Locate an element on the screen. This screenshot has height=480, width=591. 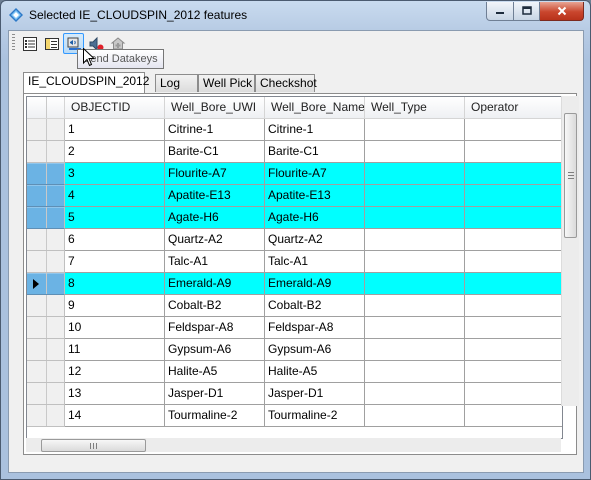
maximize-button is located at coordinates (527, 11).